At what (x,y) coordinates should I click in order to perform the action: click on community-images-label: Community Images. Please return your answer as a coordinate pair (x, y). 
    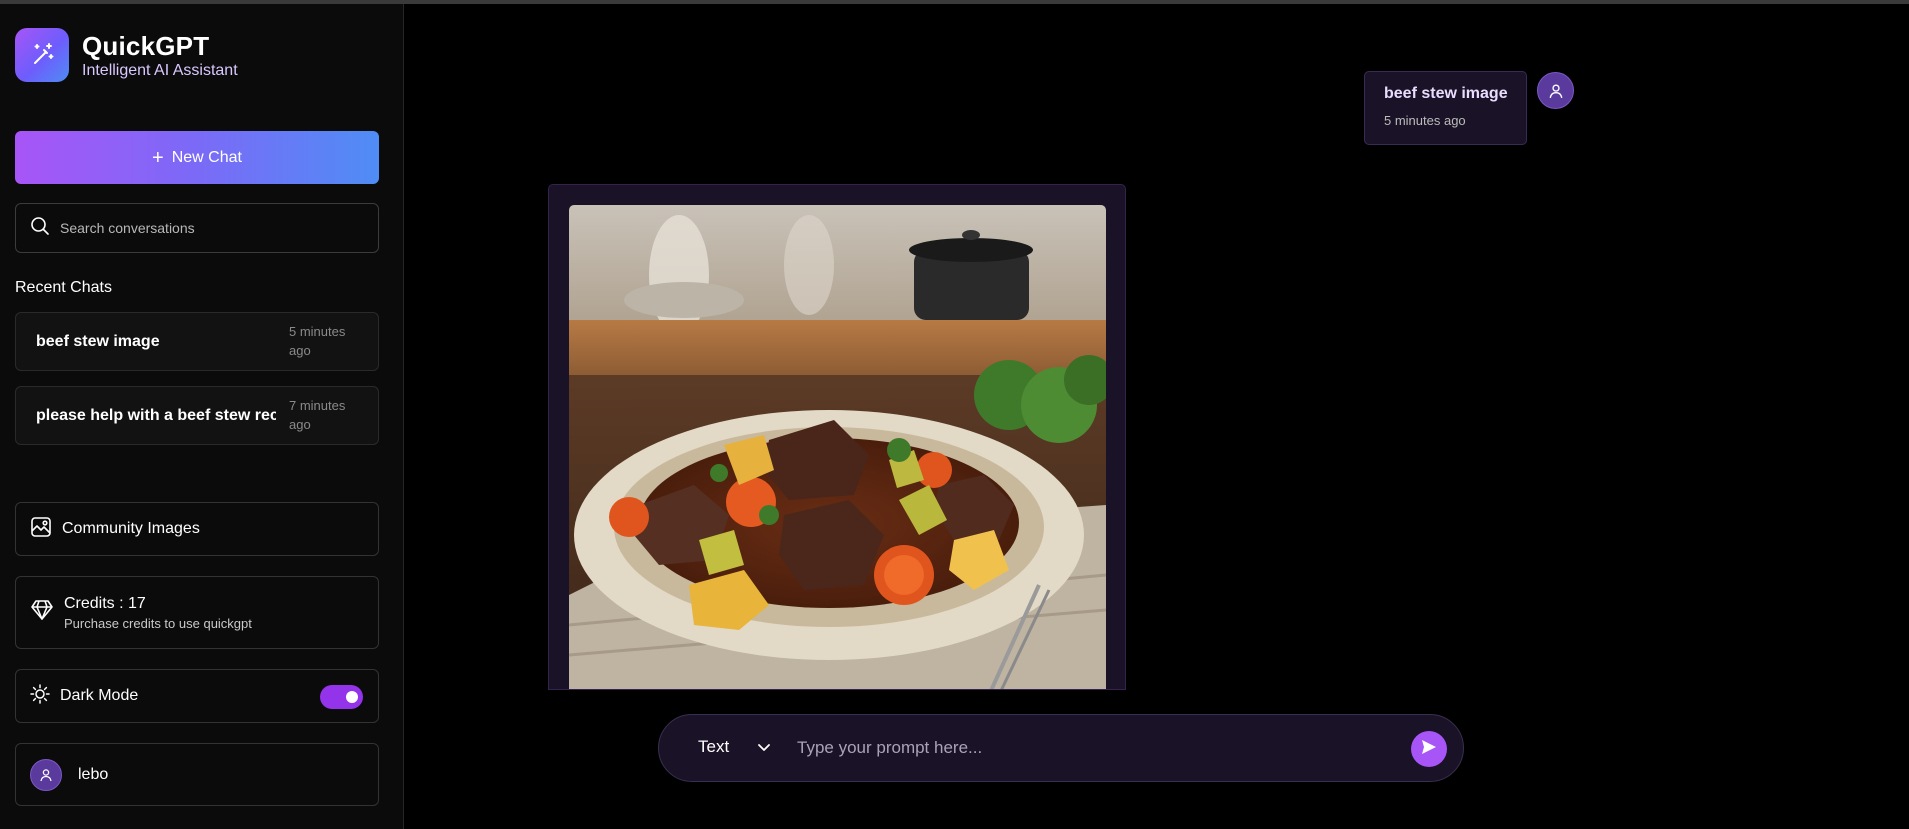
    Looking at the image, I should click on (131, 528).